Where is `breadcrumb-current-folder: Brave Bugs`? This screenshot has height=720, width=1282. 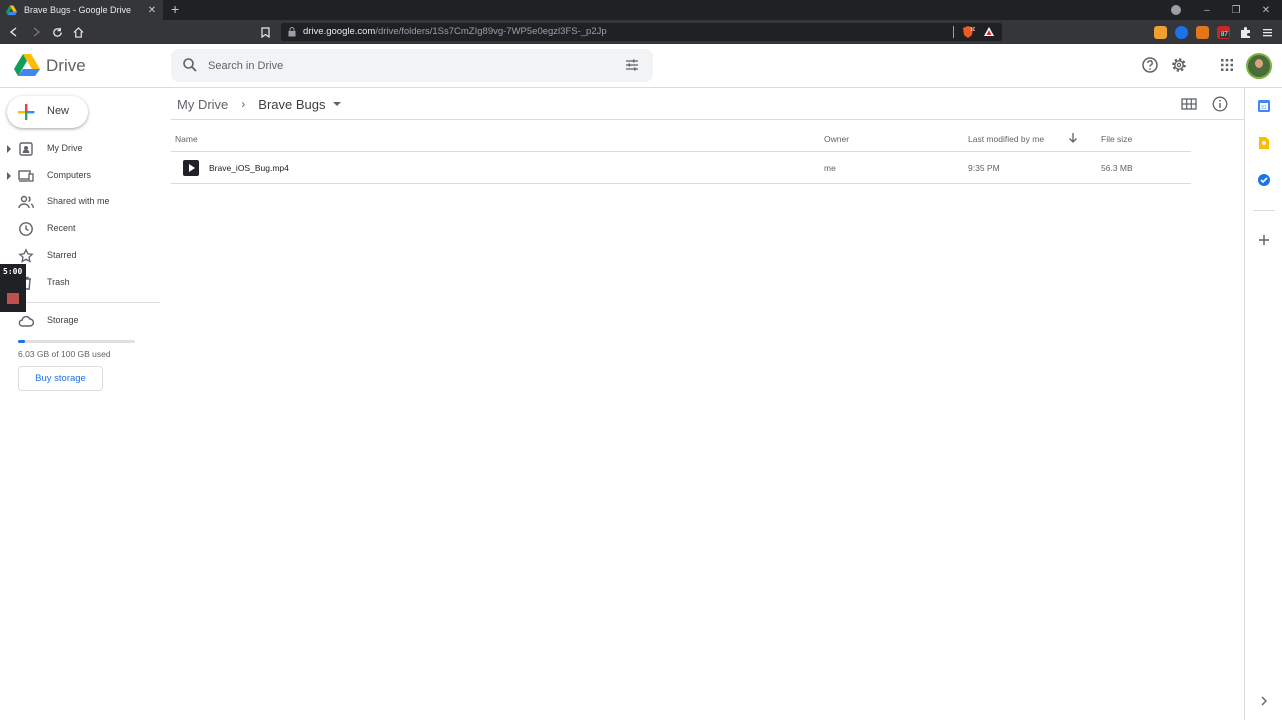
breadcrumb-current-folder: Brave Bugs is located at coordinates (291, 104).